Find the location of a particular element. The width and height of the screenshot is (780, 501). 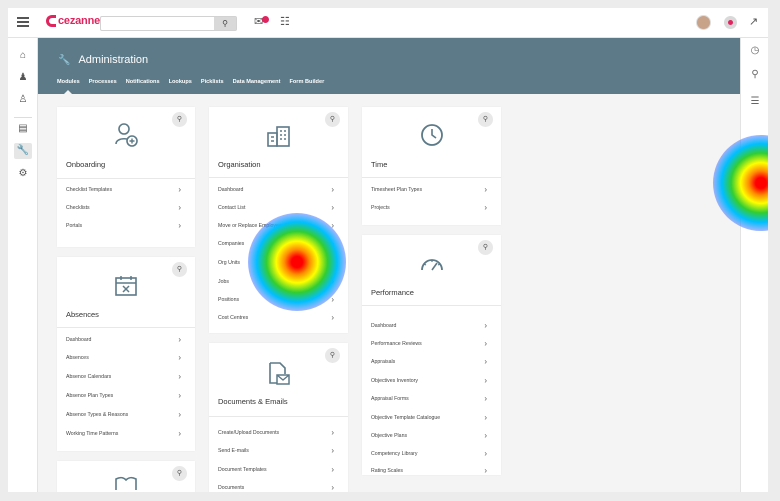

person-icon: ♙ is located at coordinates (23, 100).